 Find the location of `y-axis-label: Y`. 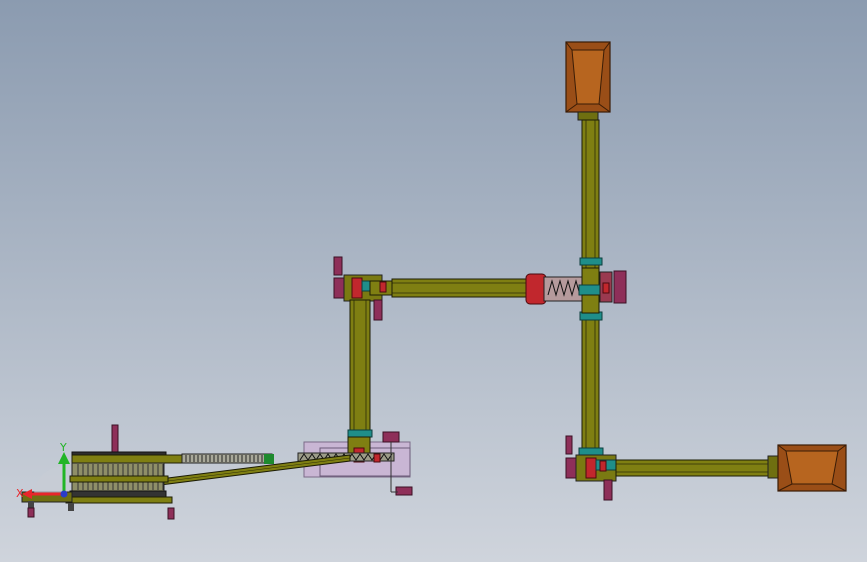

y-axis-label: Y is located at coordinates (63, 447).